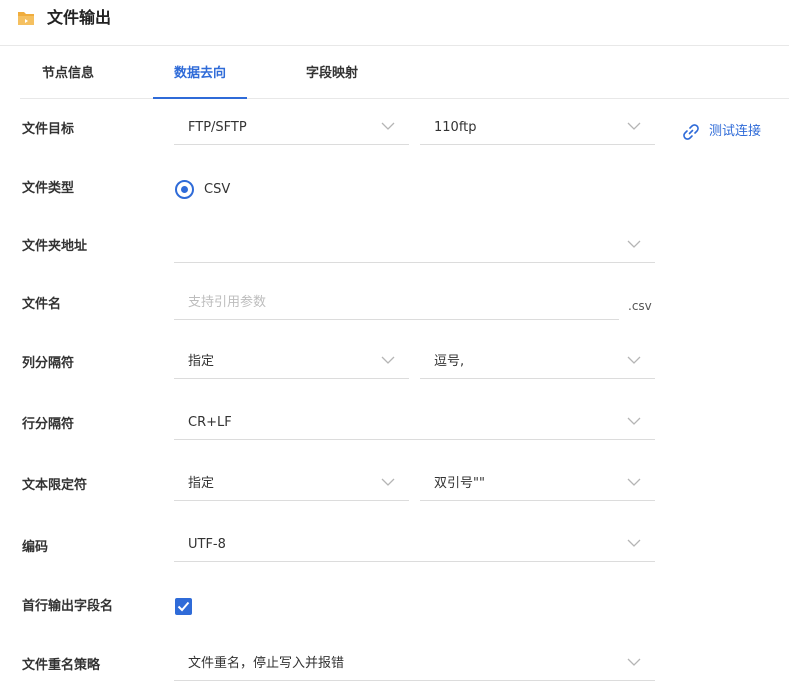  Describe the element at coordinates (217, 190) in the screenshot. I see `csv-radio-label: CSV` at that location.